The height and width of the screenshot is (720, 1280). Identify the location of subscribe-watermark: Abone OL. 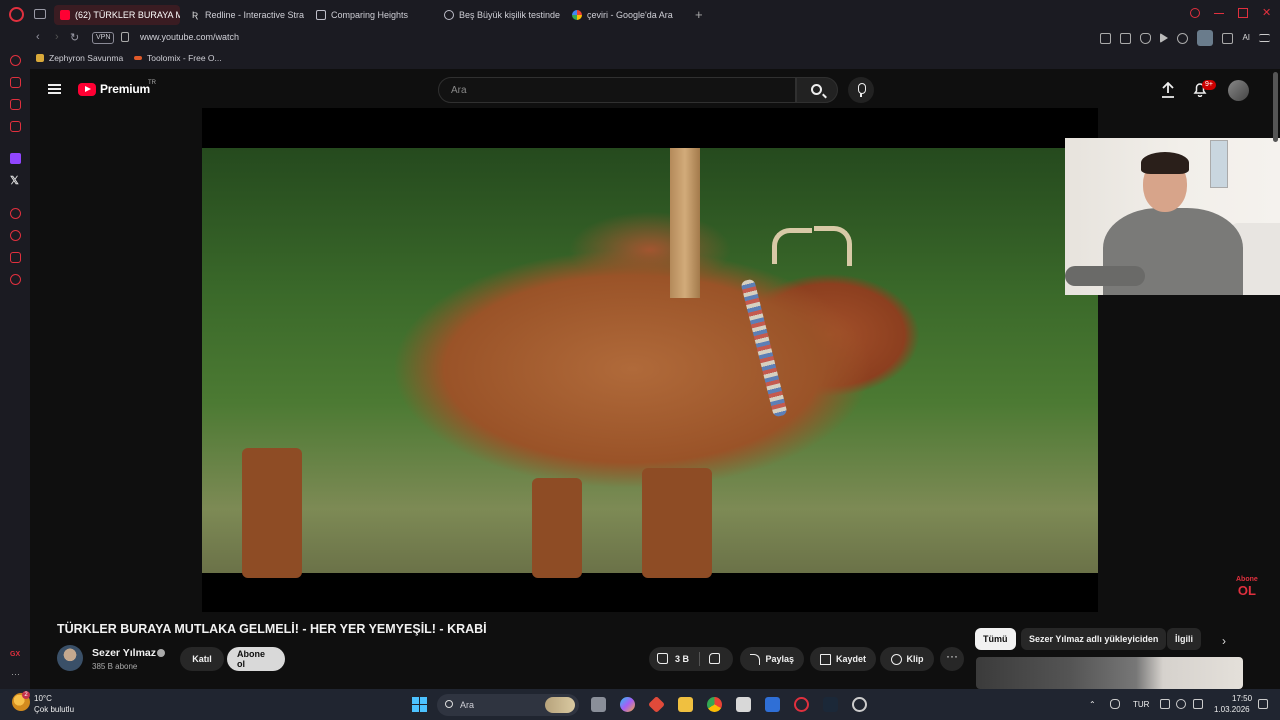
(1247, 586).